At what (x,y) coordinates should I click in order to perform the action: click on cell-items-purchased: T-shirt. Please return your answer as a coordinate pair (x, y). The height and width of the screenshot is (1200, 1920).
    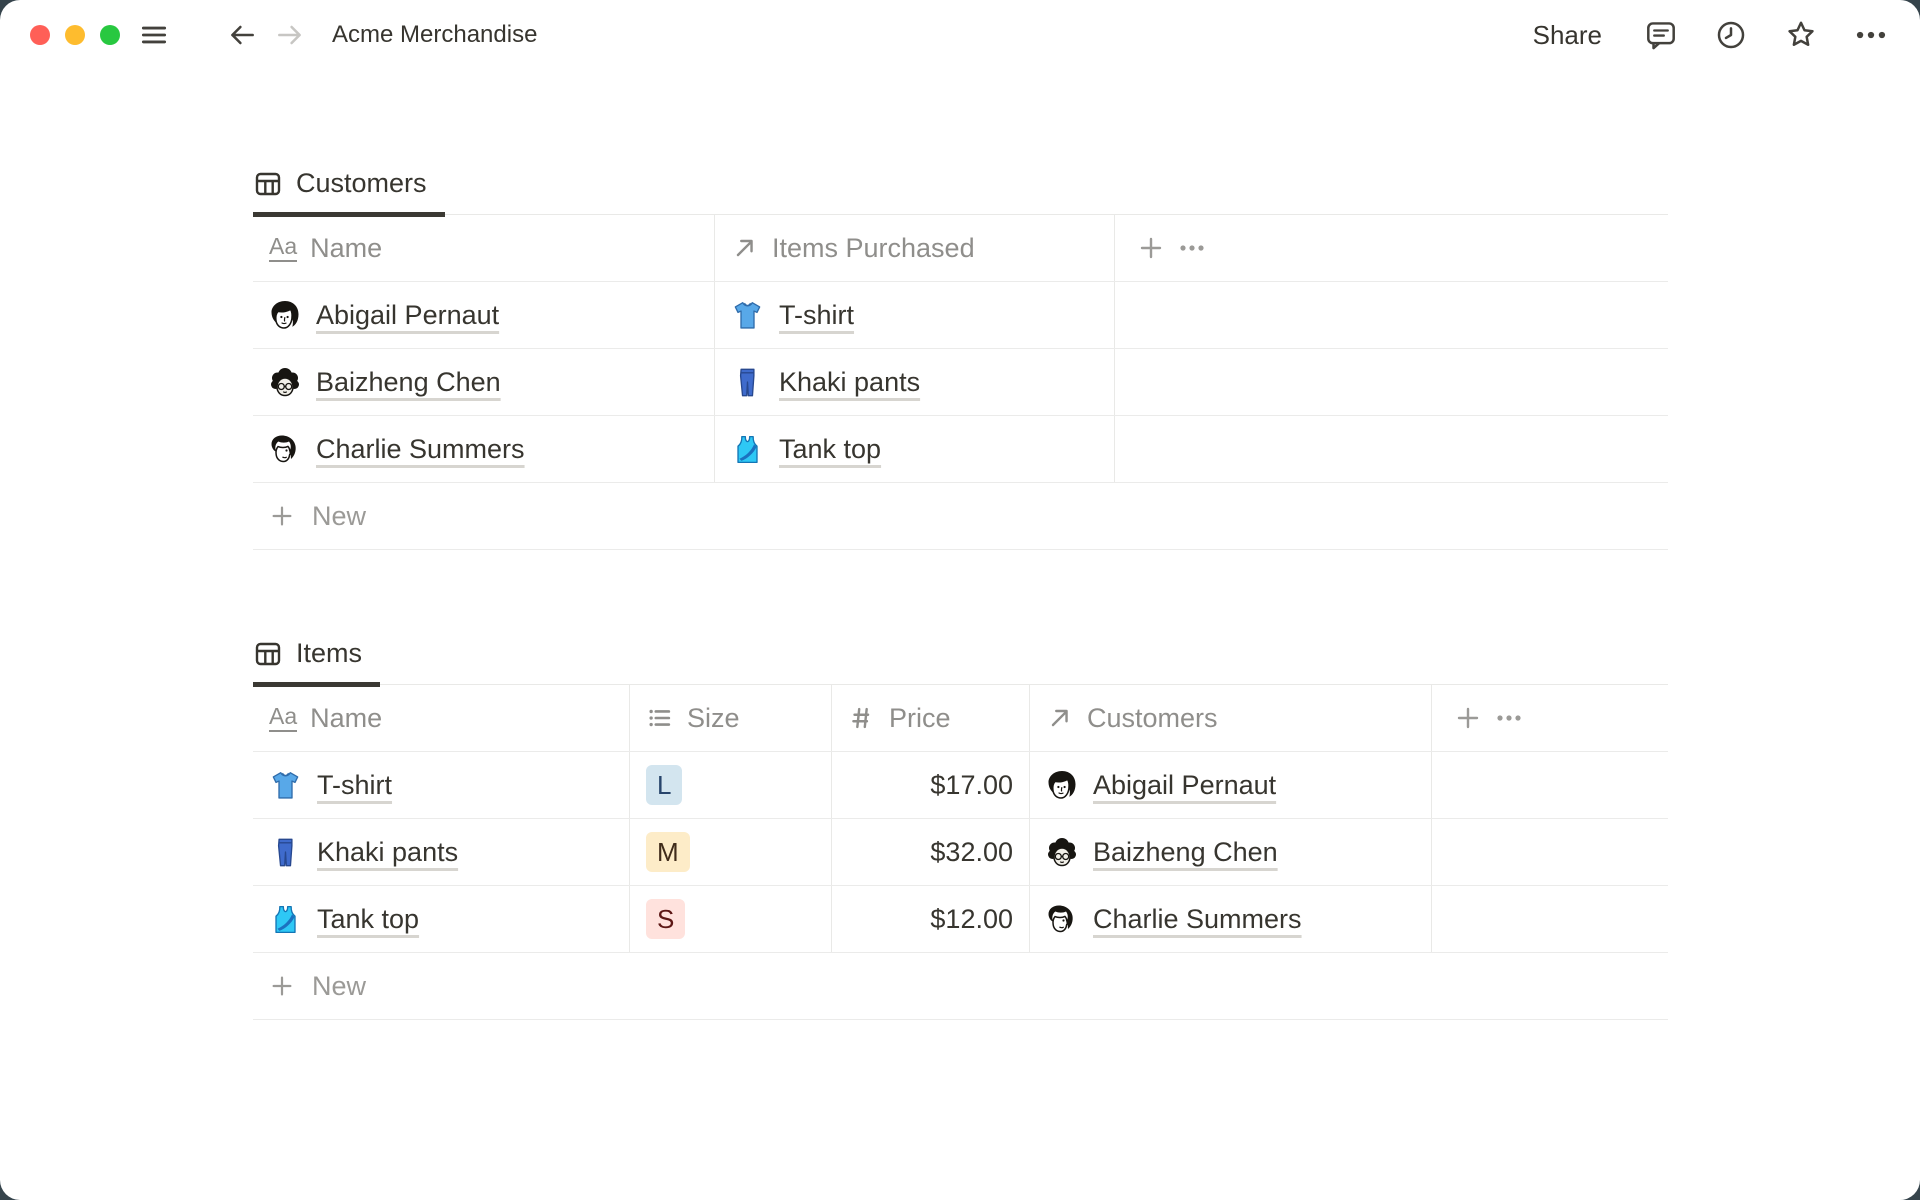
    Looking at the image, I should click on (915, 315).